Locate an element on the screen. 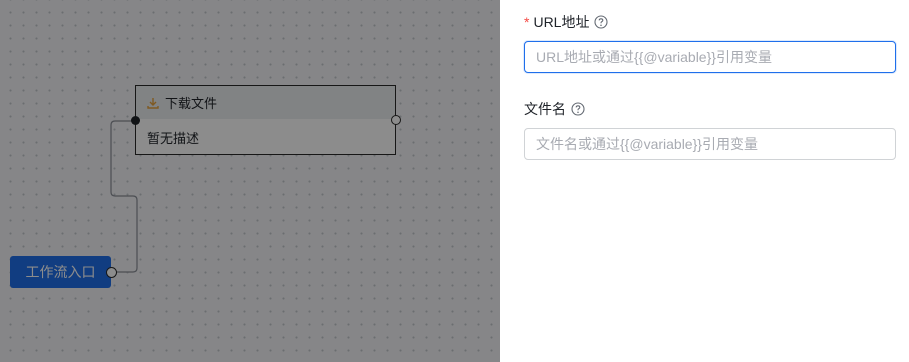 Image resolution: width=909 pixels, height=362 pixels. url-label-row: * URL地址 is located at coordinates (710, 22).